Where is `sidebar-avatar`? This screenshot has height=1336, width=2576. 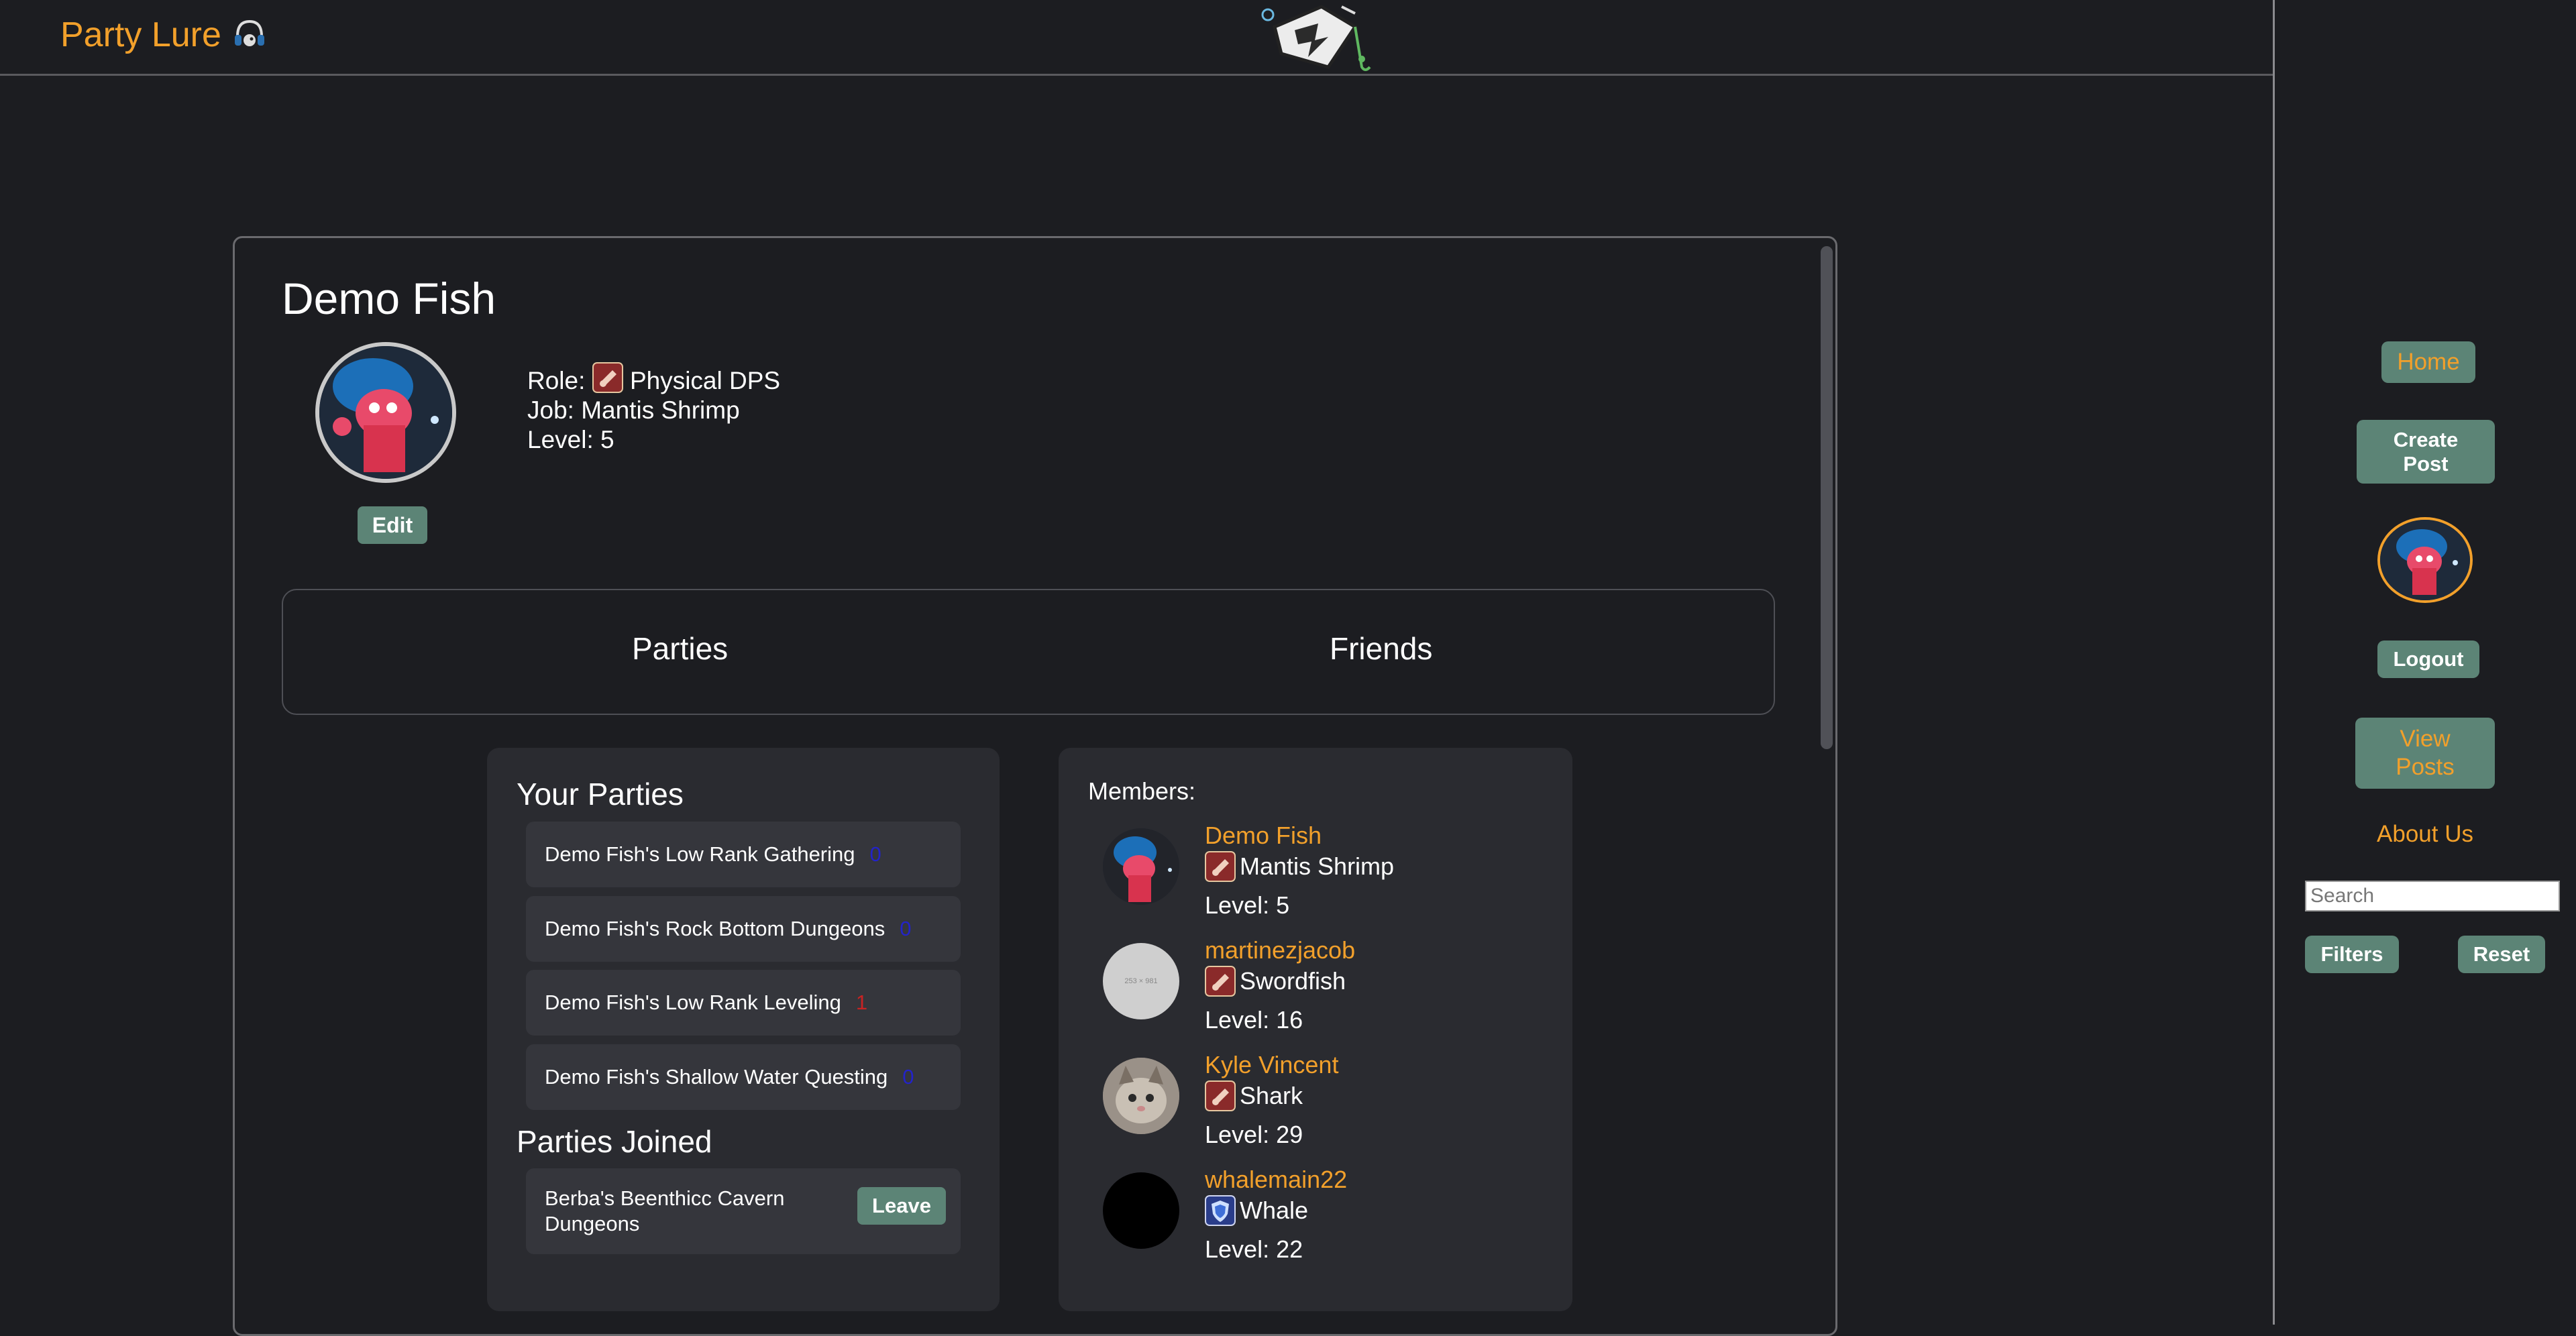
sidebar-avatar is located at coordinates (2425, 560).